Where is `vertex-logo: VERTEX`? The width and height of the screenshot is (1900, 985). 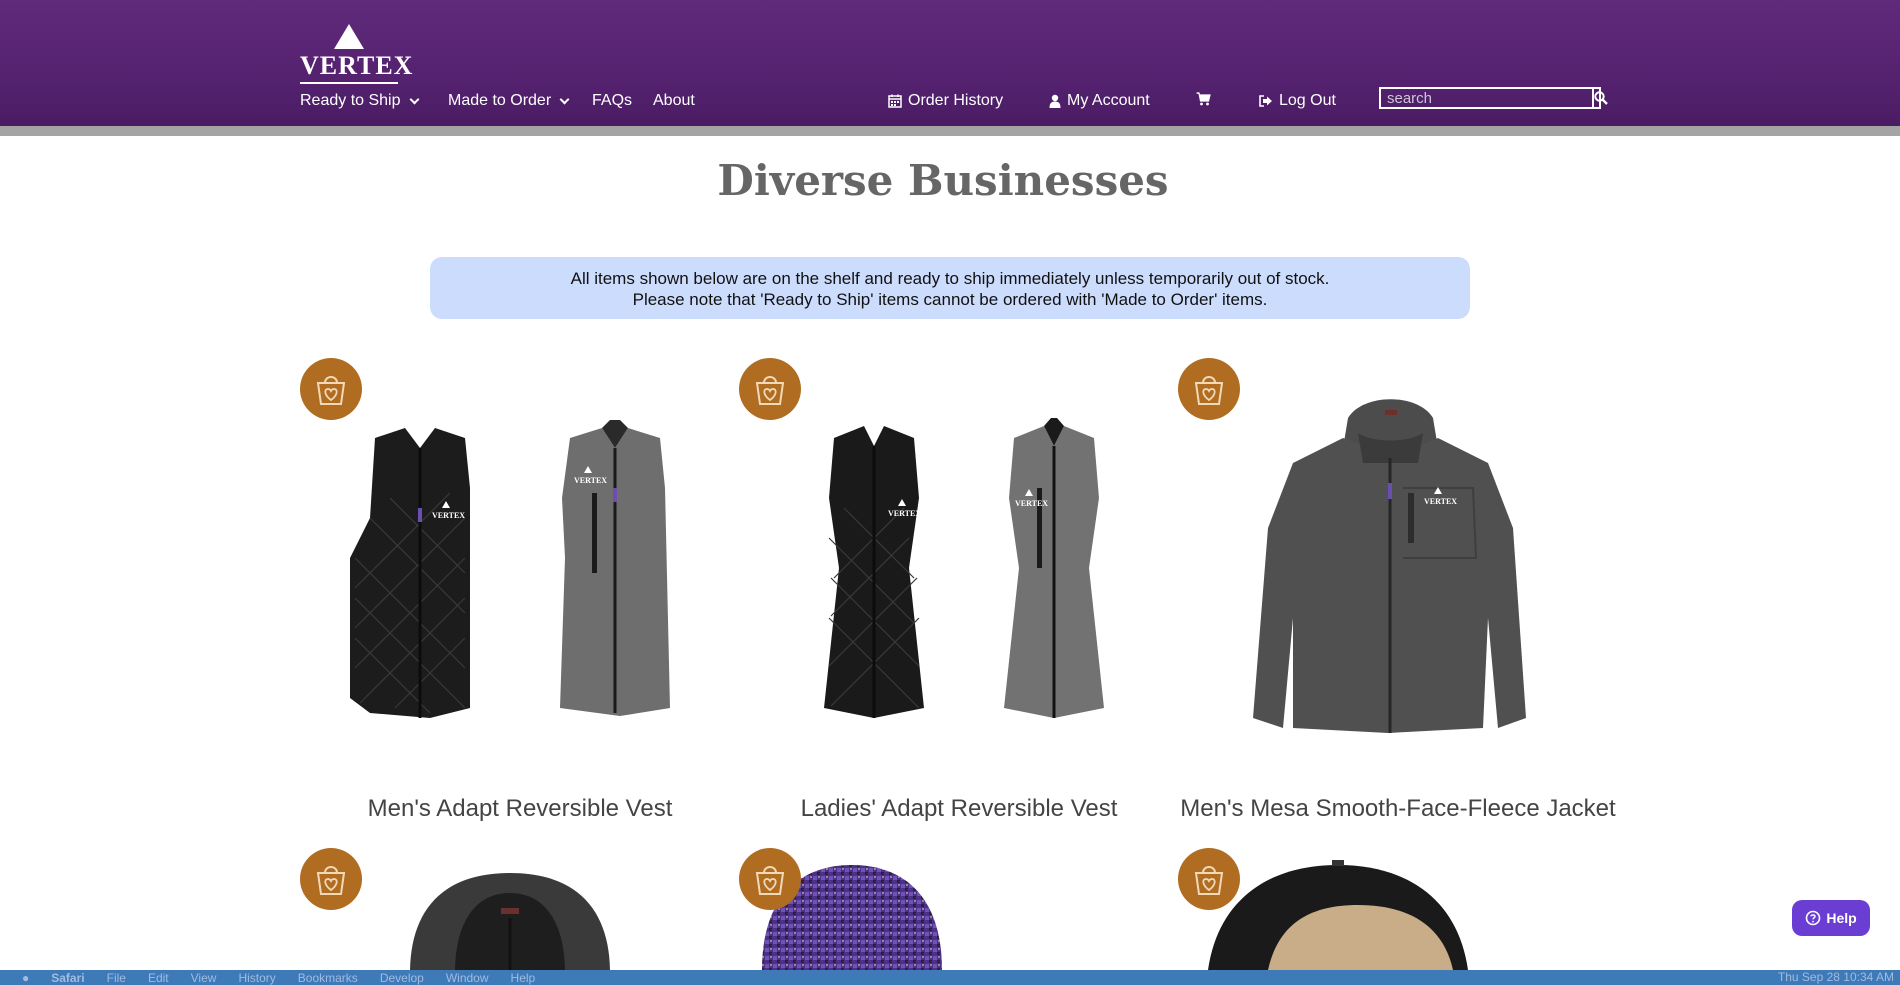
vertex-logo: VERTEX is located at coordinates (357, 54).